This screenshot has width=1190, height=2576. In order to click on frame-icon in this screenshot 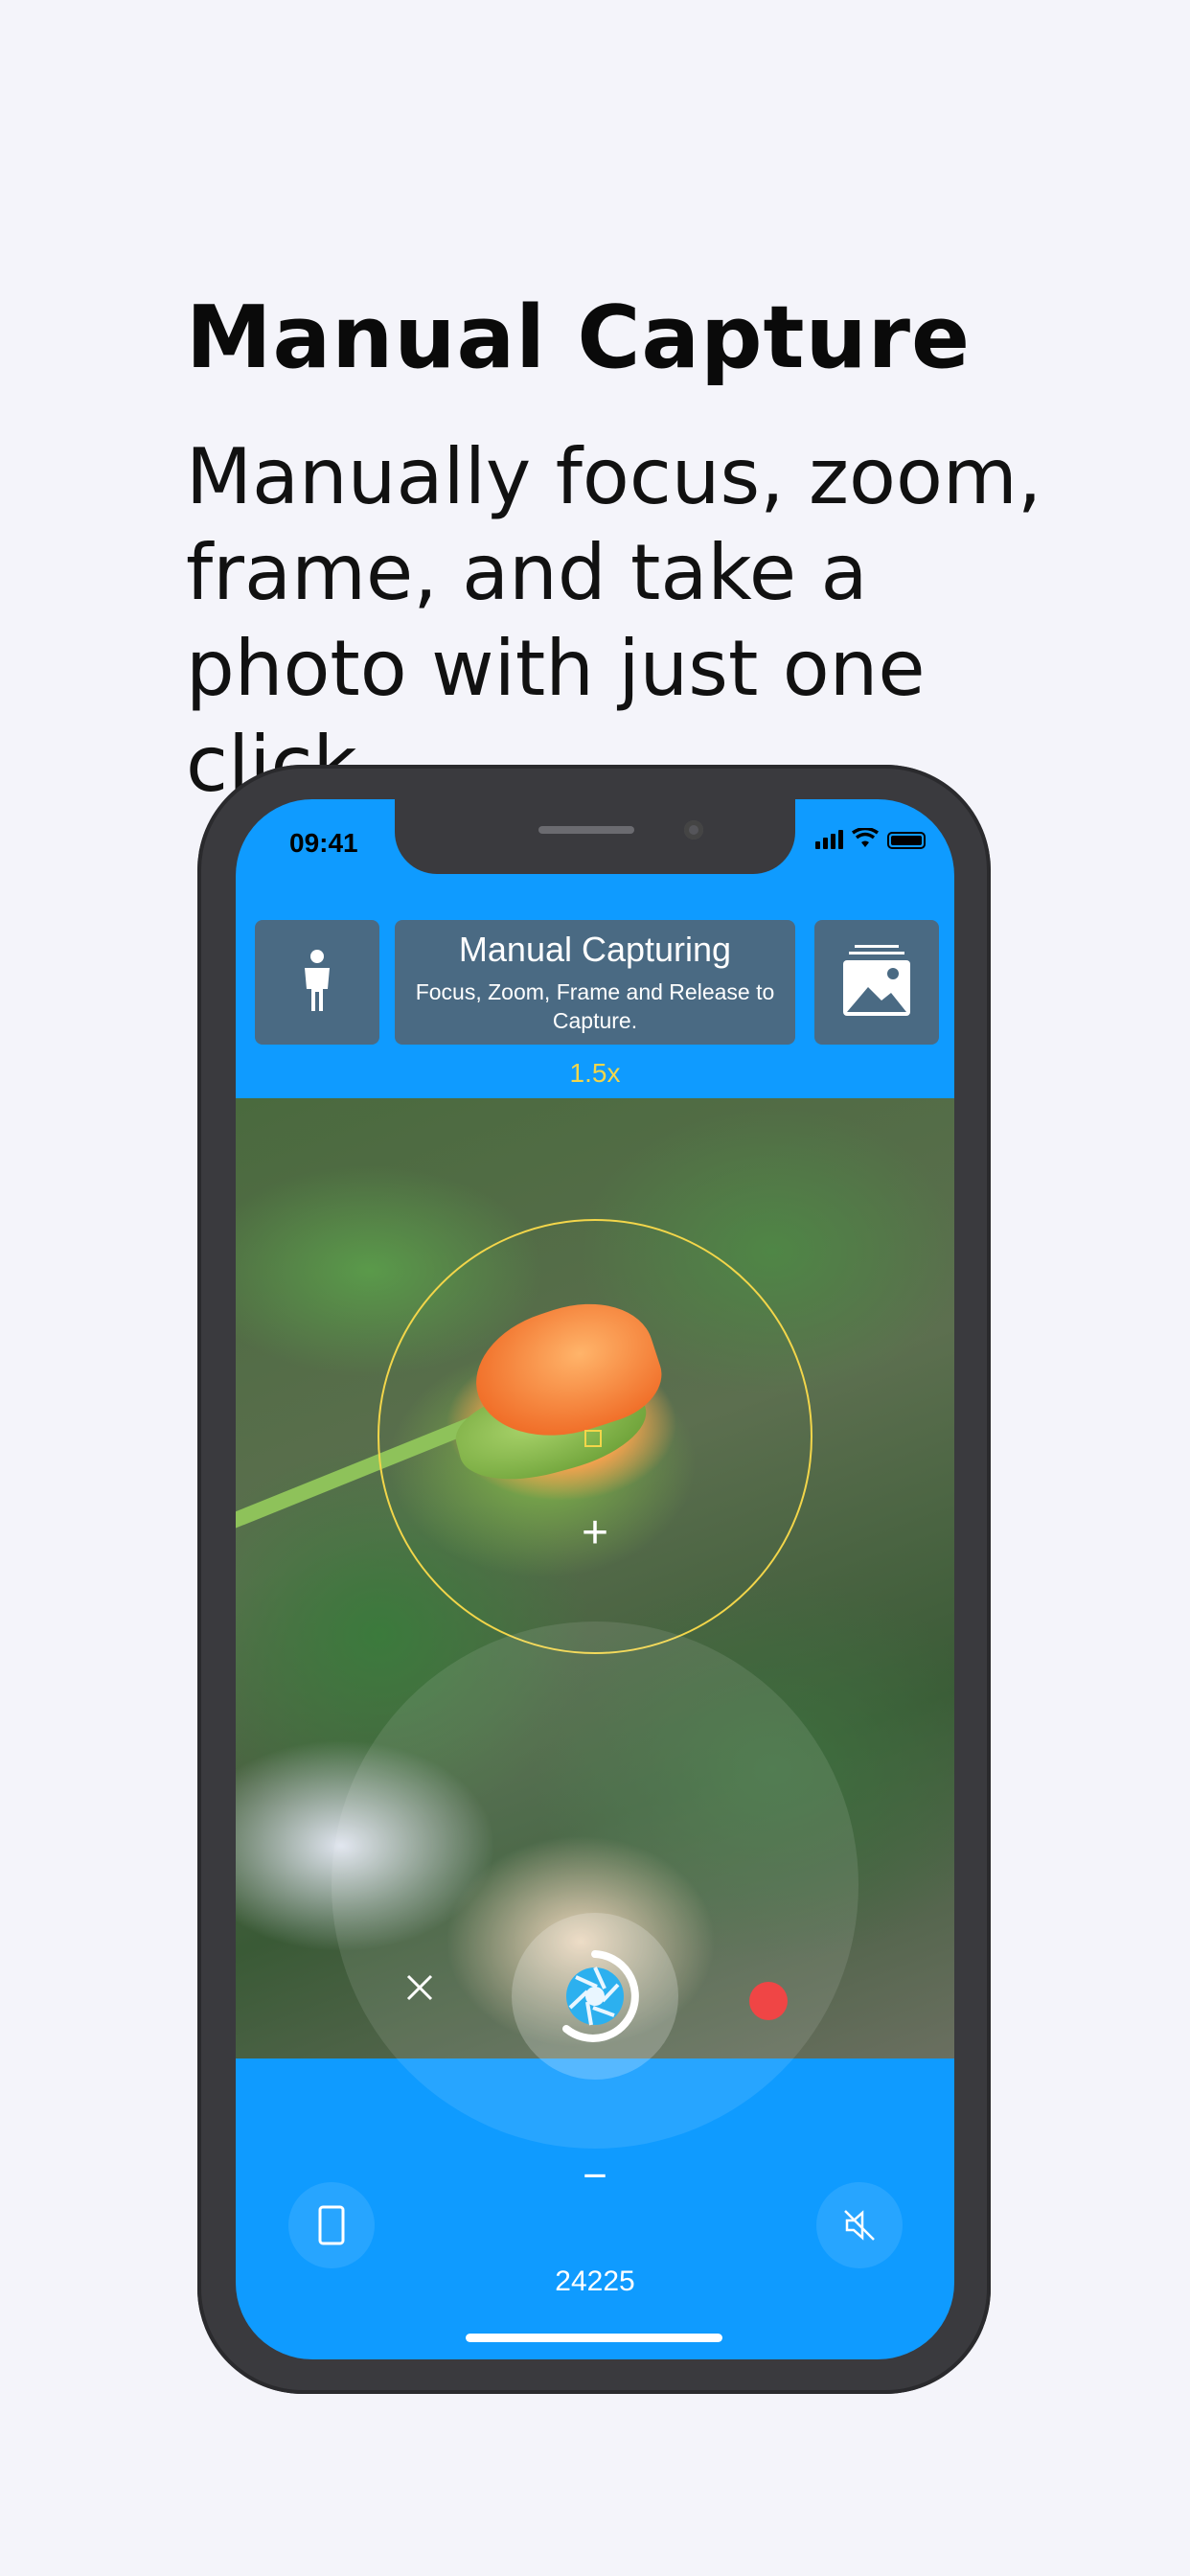, I will do `click(332, 2225)`.